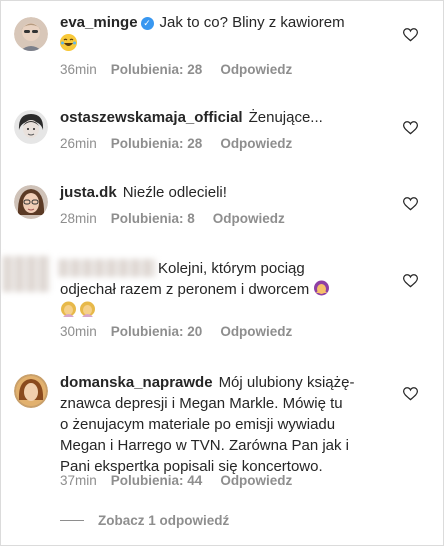 This screenshot has height=546, width=444. What do you see at coordinates (286, 382) in the screenshot?
I see `comment-body-line: Mój ulubiony książę-` at bounding box center [286, 382].